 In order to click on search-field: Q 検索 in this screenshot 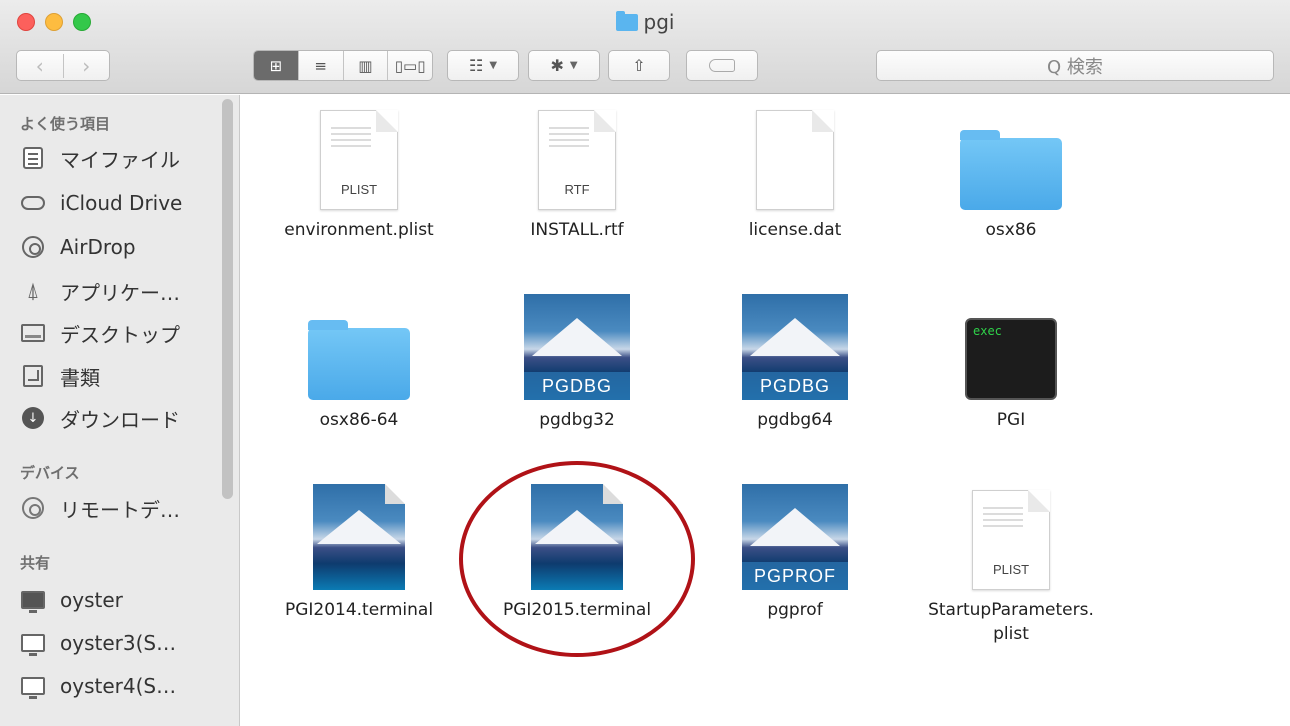, I will do `click(1075, 65)`.